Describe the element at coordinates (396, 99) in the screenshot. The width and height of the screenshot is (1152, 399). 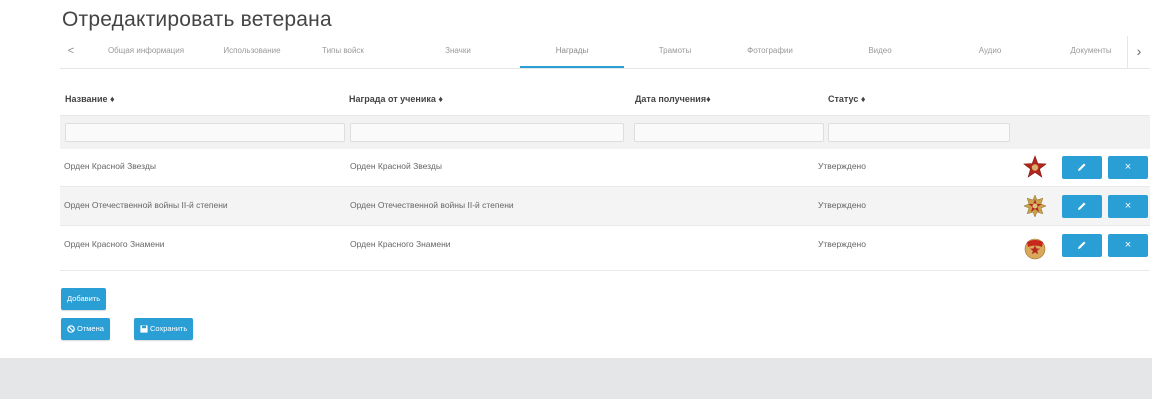
I see `column-header-student-award: Награда от ученика ♦` at that location.